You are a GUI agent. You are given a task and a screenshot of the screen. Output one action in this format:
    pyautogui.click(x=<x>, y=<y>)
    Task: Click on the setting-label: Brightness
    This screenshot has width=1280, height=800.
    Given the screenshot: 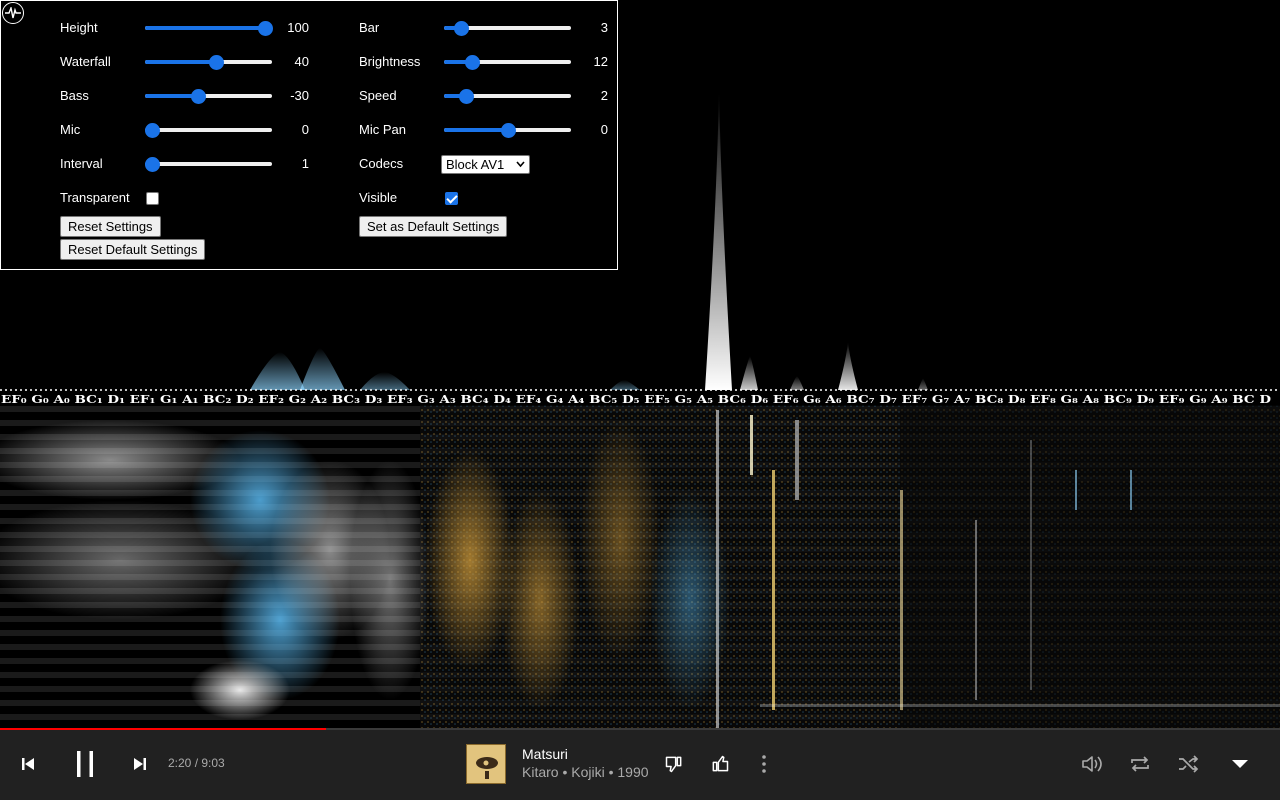 What is the action you would take?
    pyautogui.click(x=390, y=61)
    